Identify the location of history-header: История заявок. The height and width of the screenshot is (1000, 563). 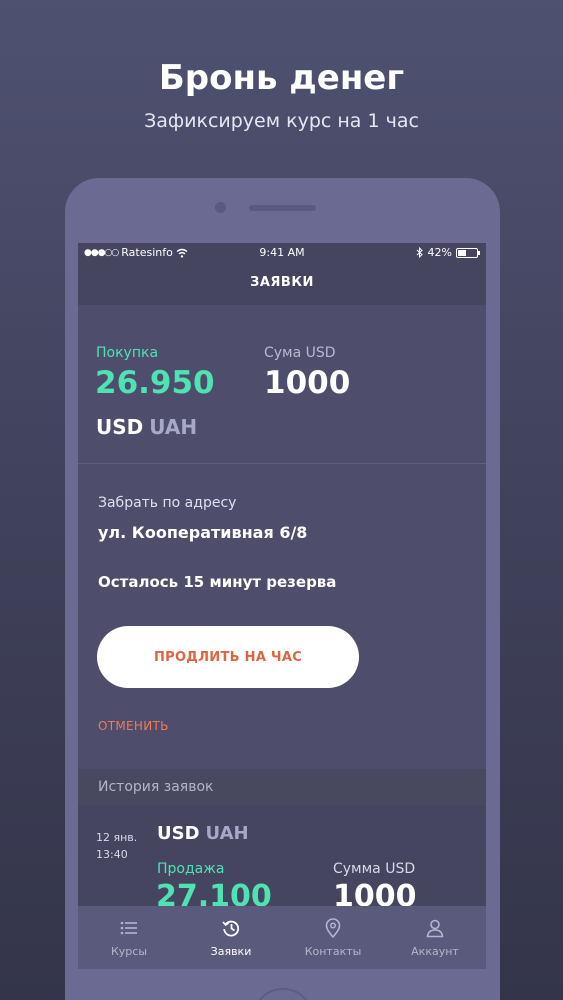
(282, 787).